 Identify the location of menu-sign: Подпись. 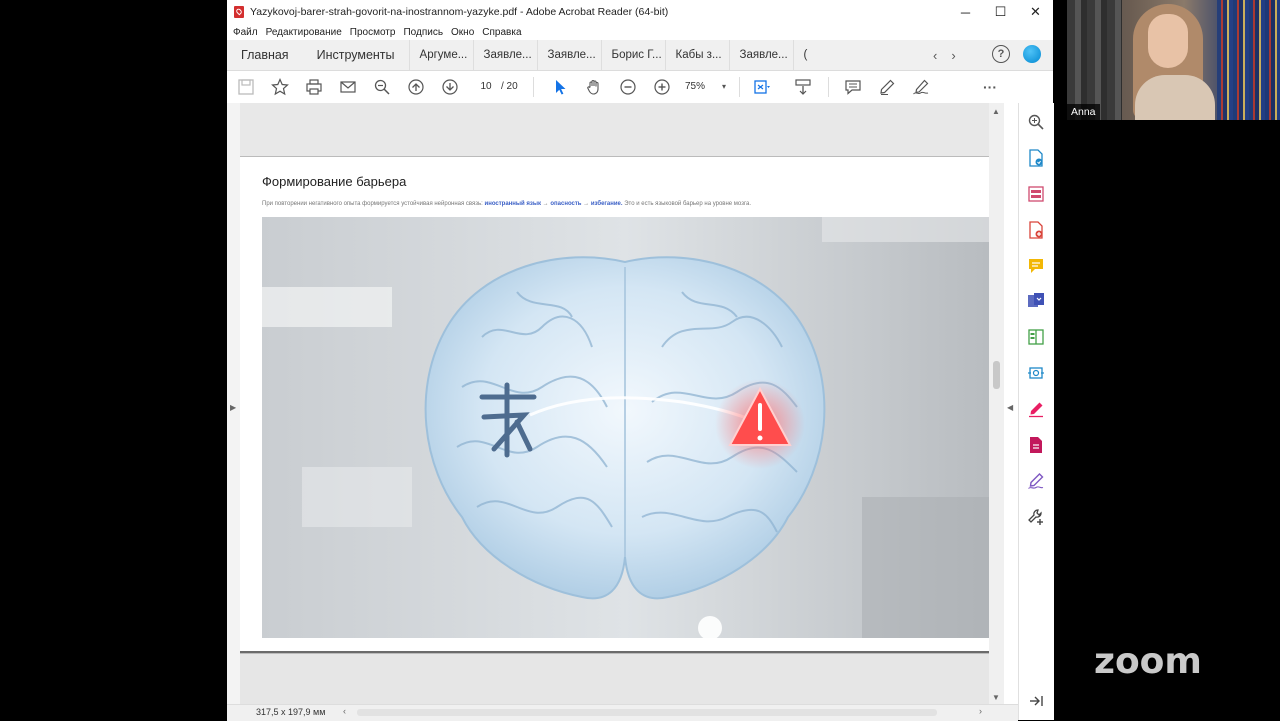
(423, 32).